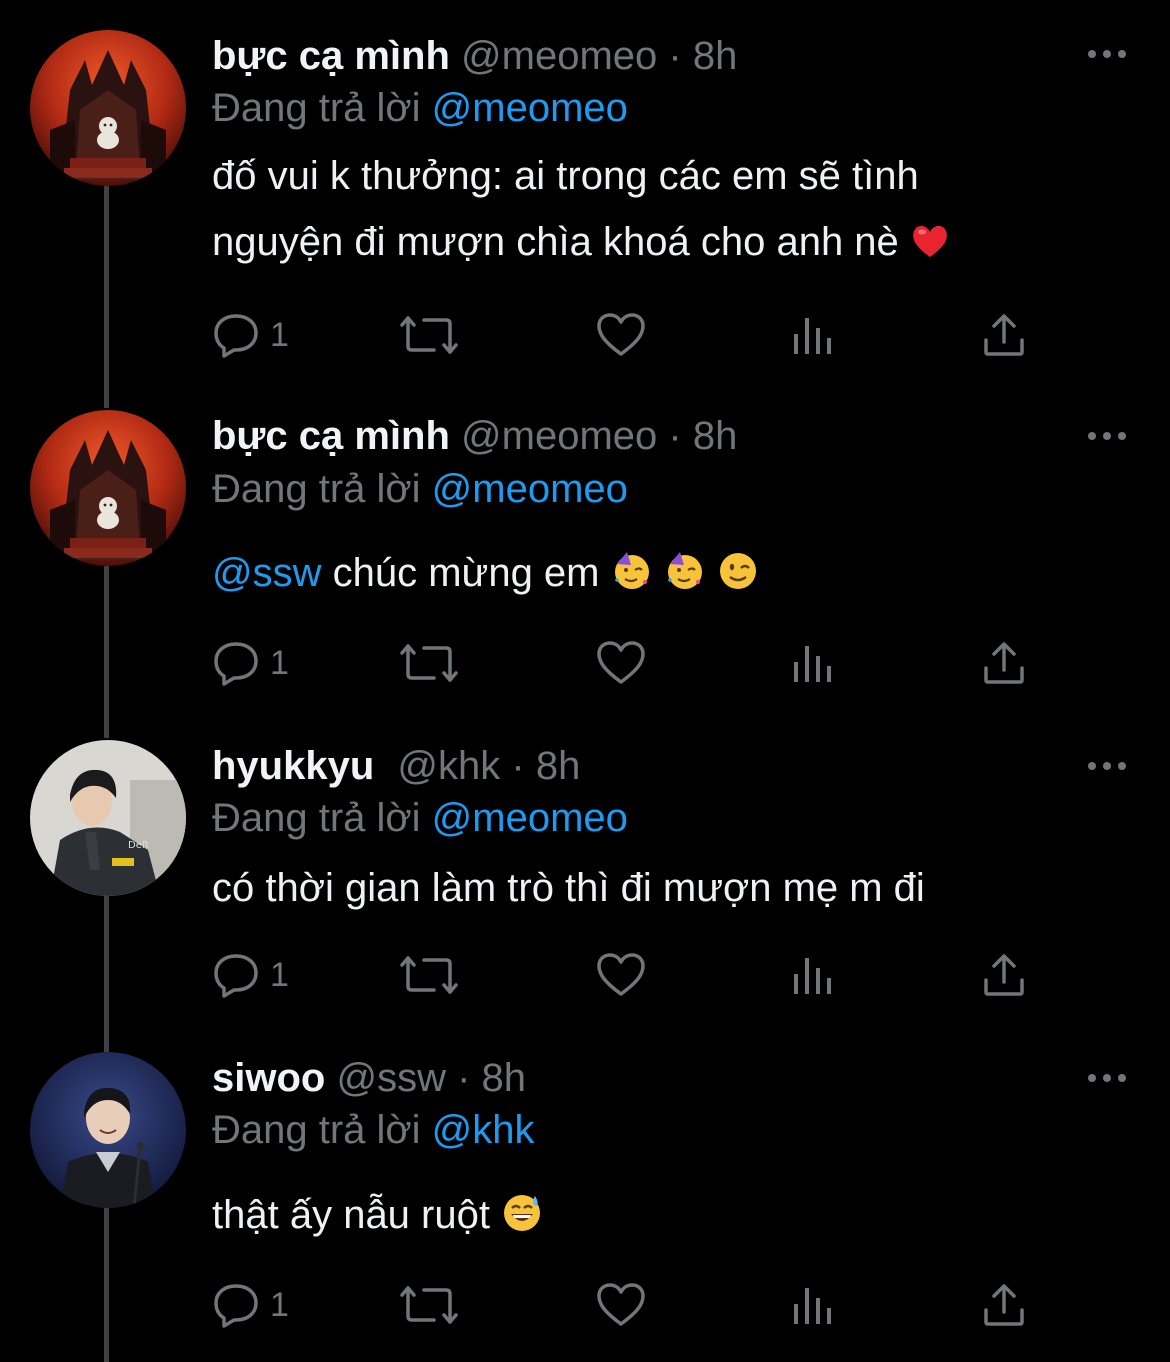 The image size is (1170, 1362). Describe the element at coordinates (351, 1215) in the screenshot. I see `tweet-text-fragment: thật ấy nẫu ruột` at that location.